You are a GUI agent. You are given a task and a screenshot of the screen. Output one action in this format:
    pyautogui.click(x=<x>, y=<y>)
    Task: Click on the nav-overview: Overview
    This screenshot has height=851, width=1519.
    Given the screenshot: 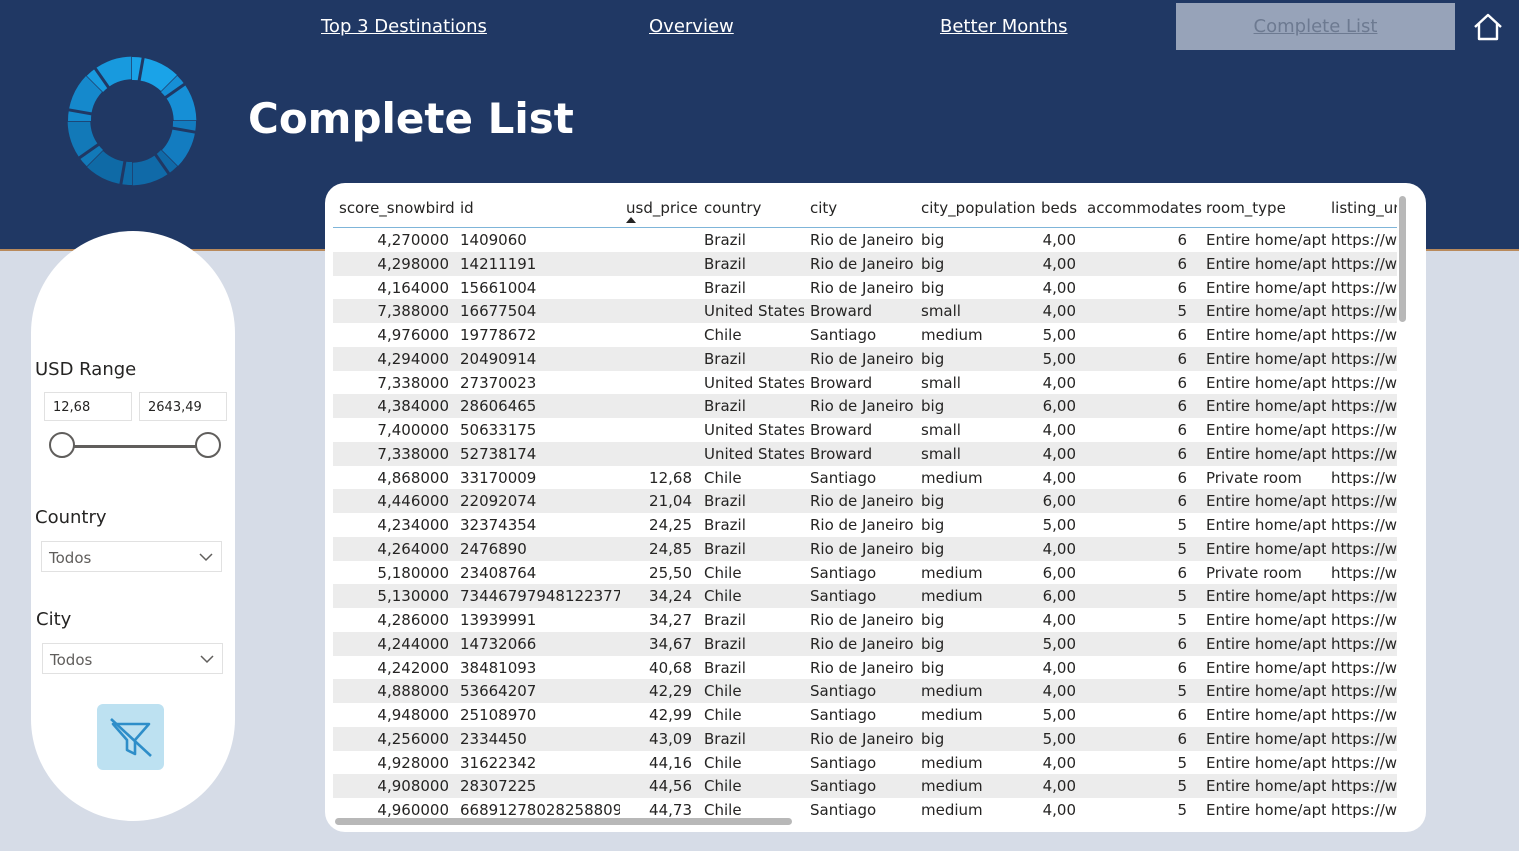 What is the action you would take?
    pyautogui.click(x=691, y=28)
    